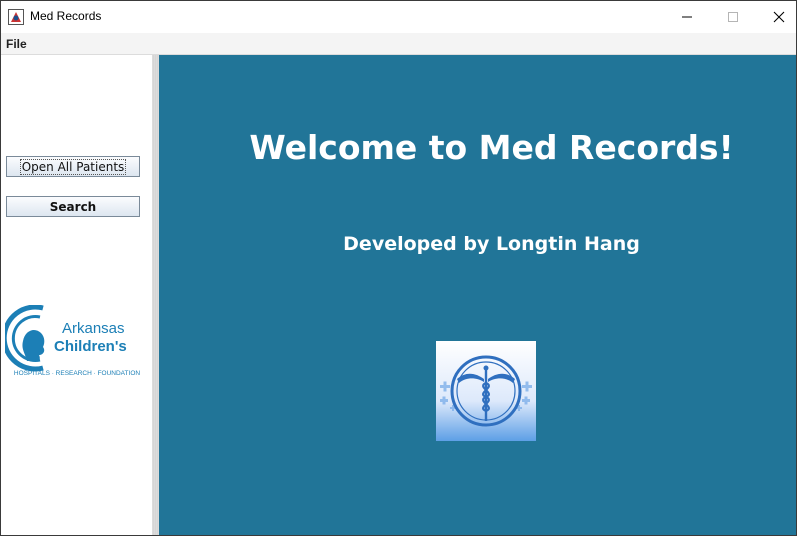 This screenshot has height=536, width=797. I want to click on logo-line-1: Arkansas, so click(93, 328).